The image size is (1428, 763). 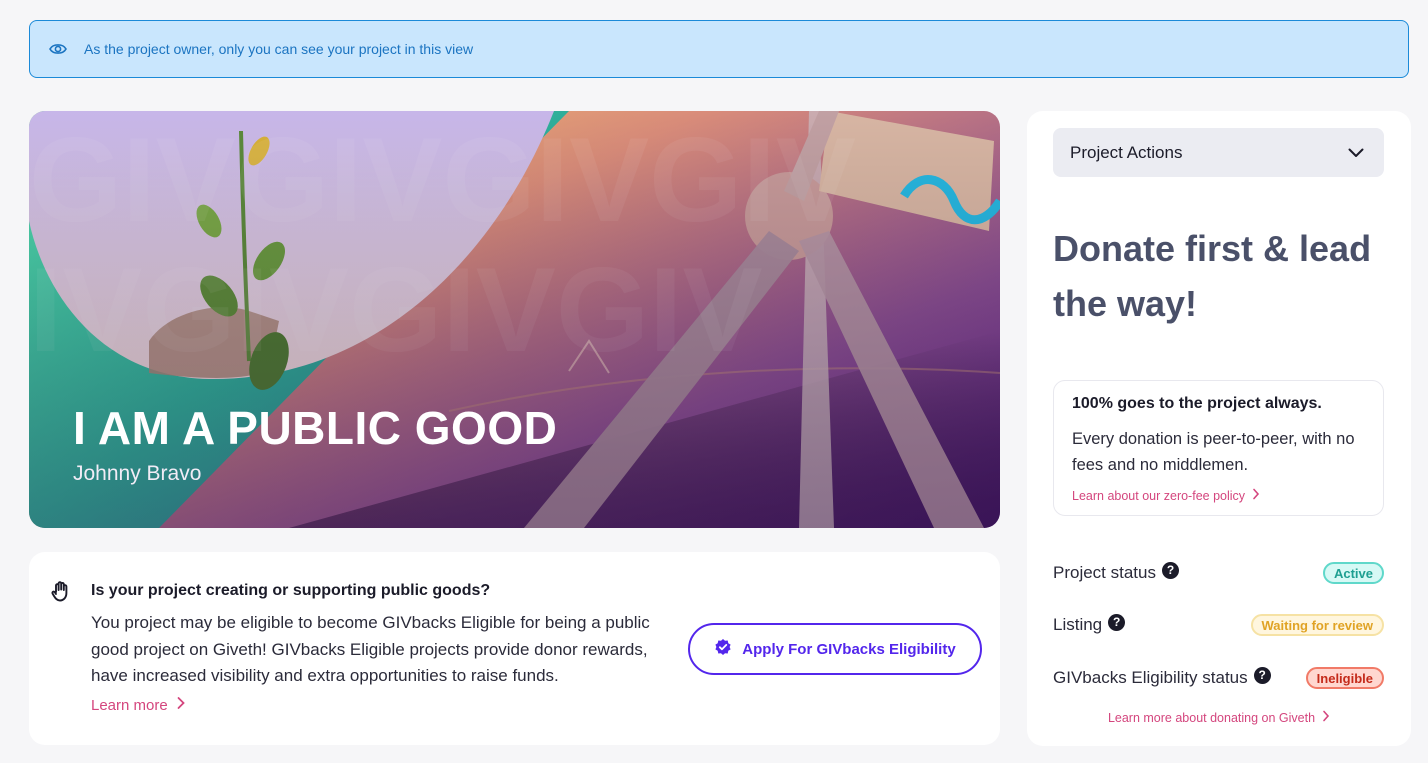 I want to click on project-author: Johnny Bravo, so click(x=137, y=474).